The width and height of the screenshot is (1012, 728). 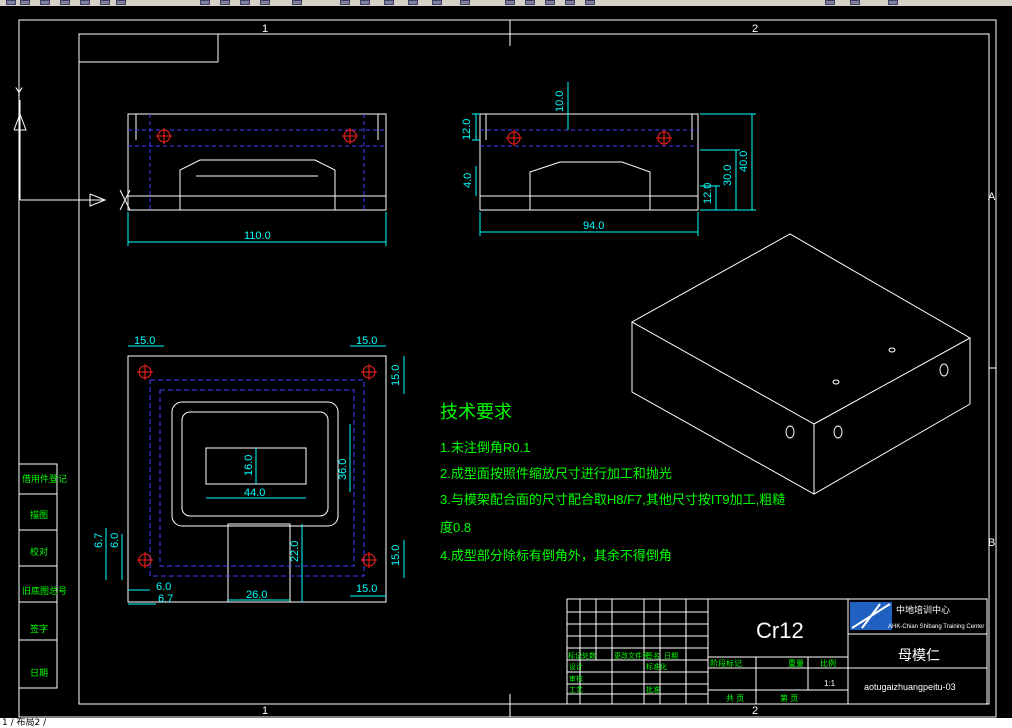 I want to click on dim-text-15-tl: 15.0, so click(x=144, y=341).